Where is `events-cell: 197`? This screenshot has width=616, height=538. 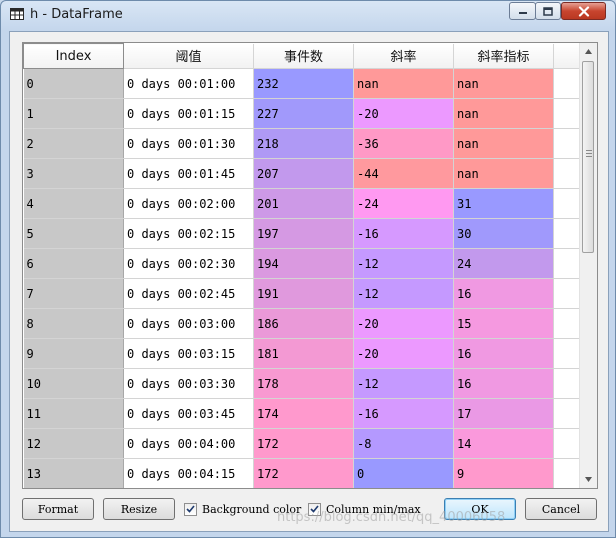
events-cell: 197 is located at coordinates (303, 233).